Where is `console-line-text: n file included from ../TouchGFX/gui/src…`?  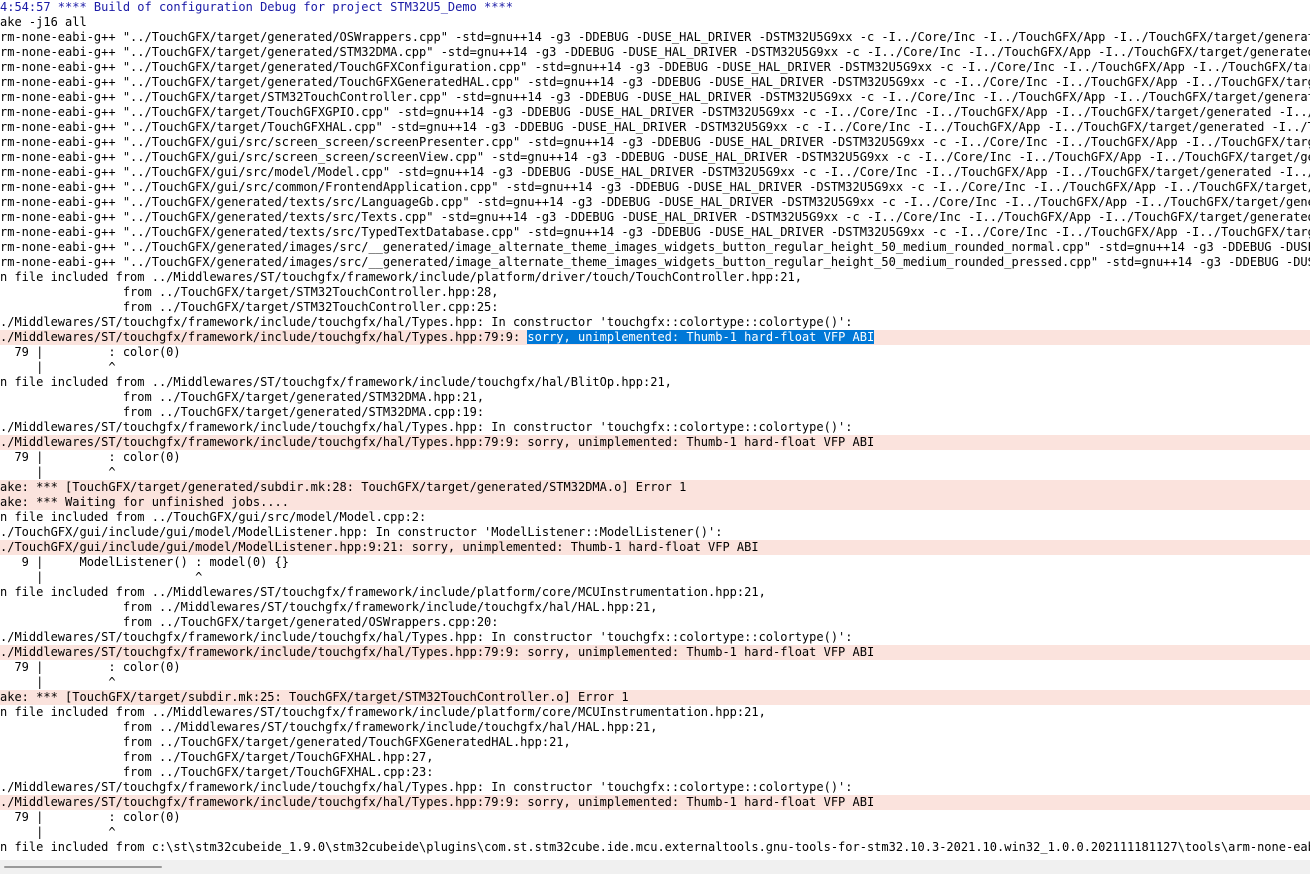
console-line-text: n file included from ../TouchGFX/gui/src… is located at coordinates (213, 517).